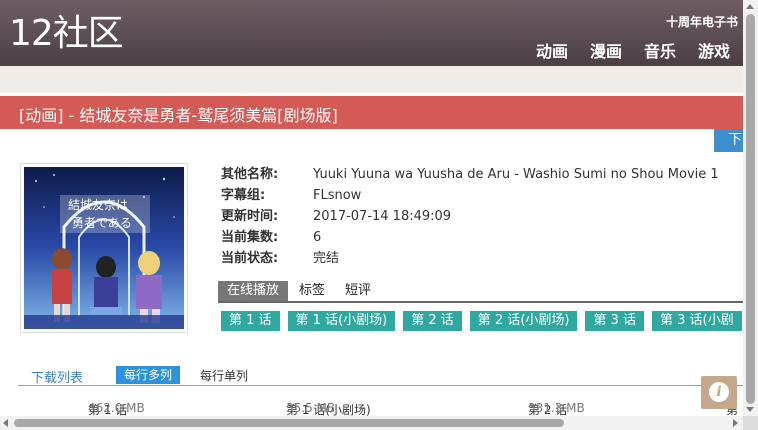 The image size is (758, 430). Describe the element at coordinates (57, 376) in the screenshot. I see `download-list-label: 下载列表` at that location.